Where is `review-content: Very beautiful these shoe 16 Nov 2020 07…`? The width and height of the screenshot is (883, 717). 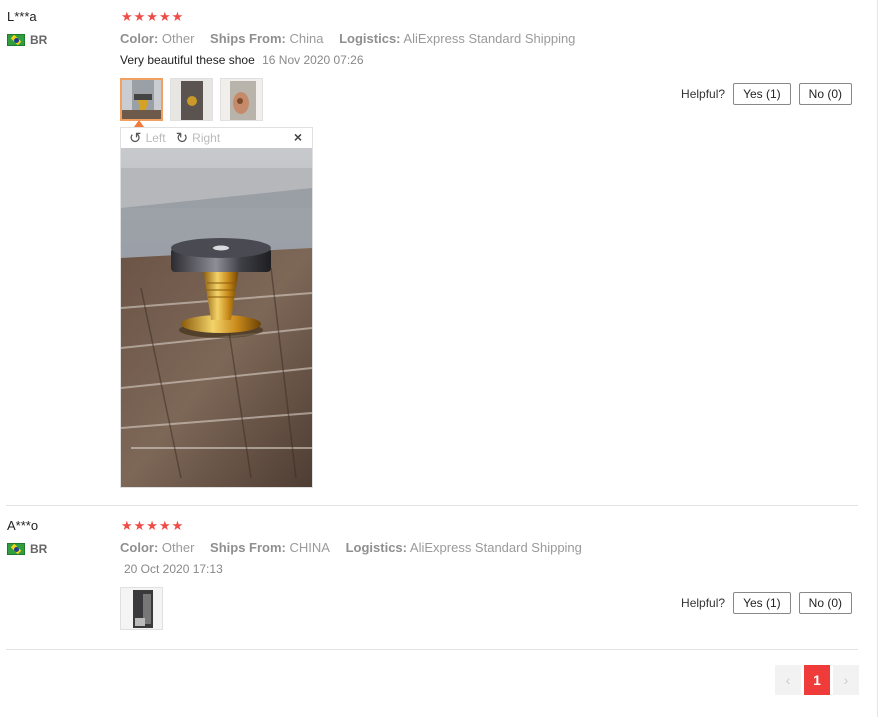
review-content: Very beautiful these shoe 16 Nov 2020 07… is located at coordinates (242, 60).